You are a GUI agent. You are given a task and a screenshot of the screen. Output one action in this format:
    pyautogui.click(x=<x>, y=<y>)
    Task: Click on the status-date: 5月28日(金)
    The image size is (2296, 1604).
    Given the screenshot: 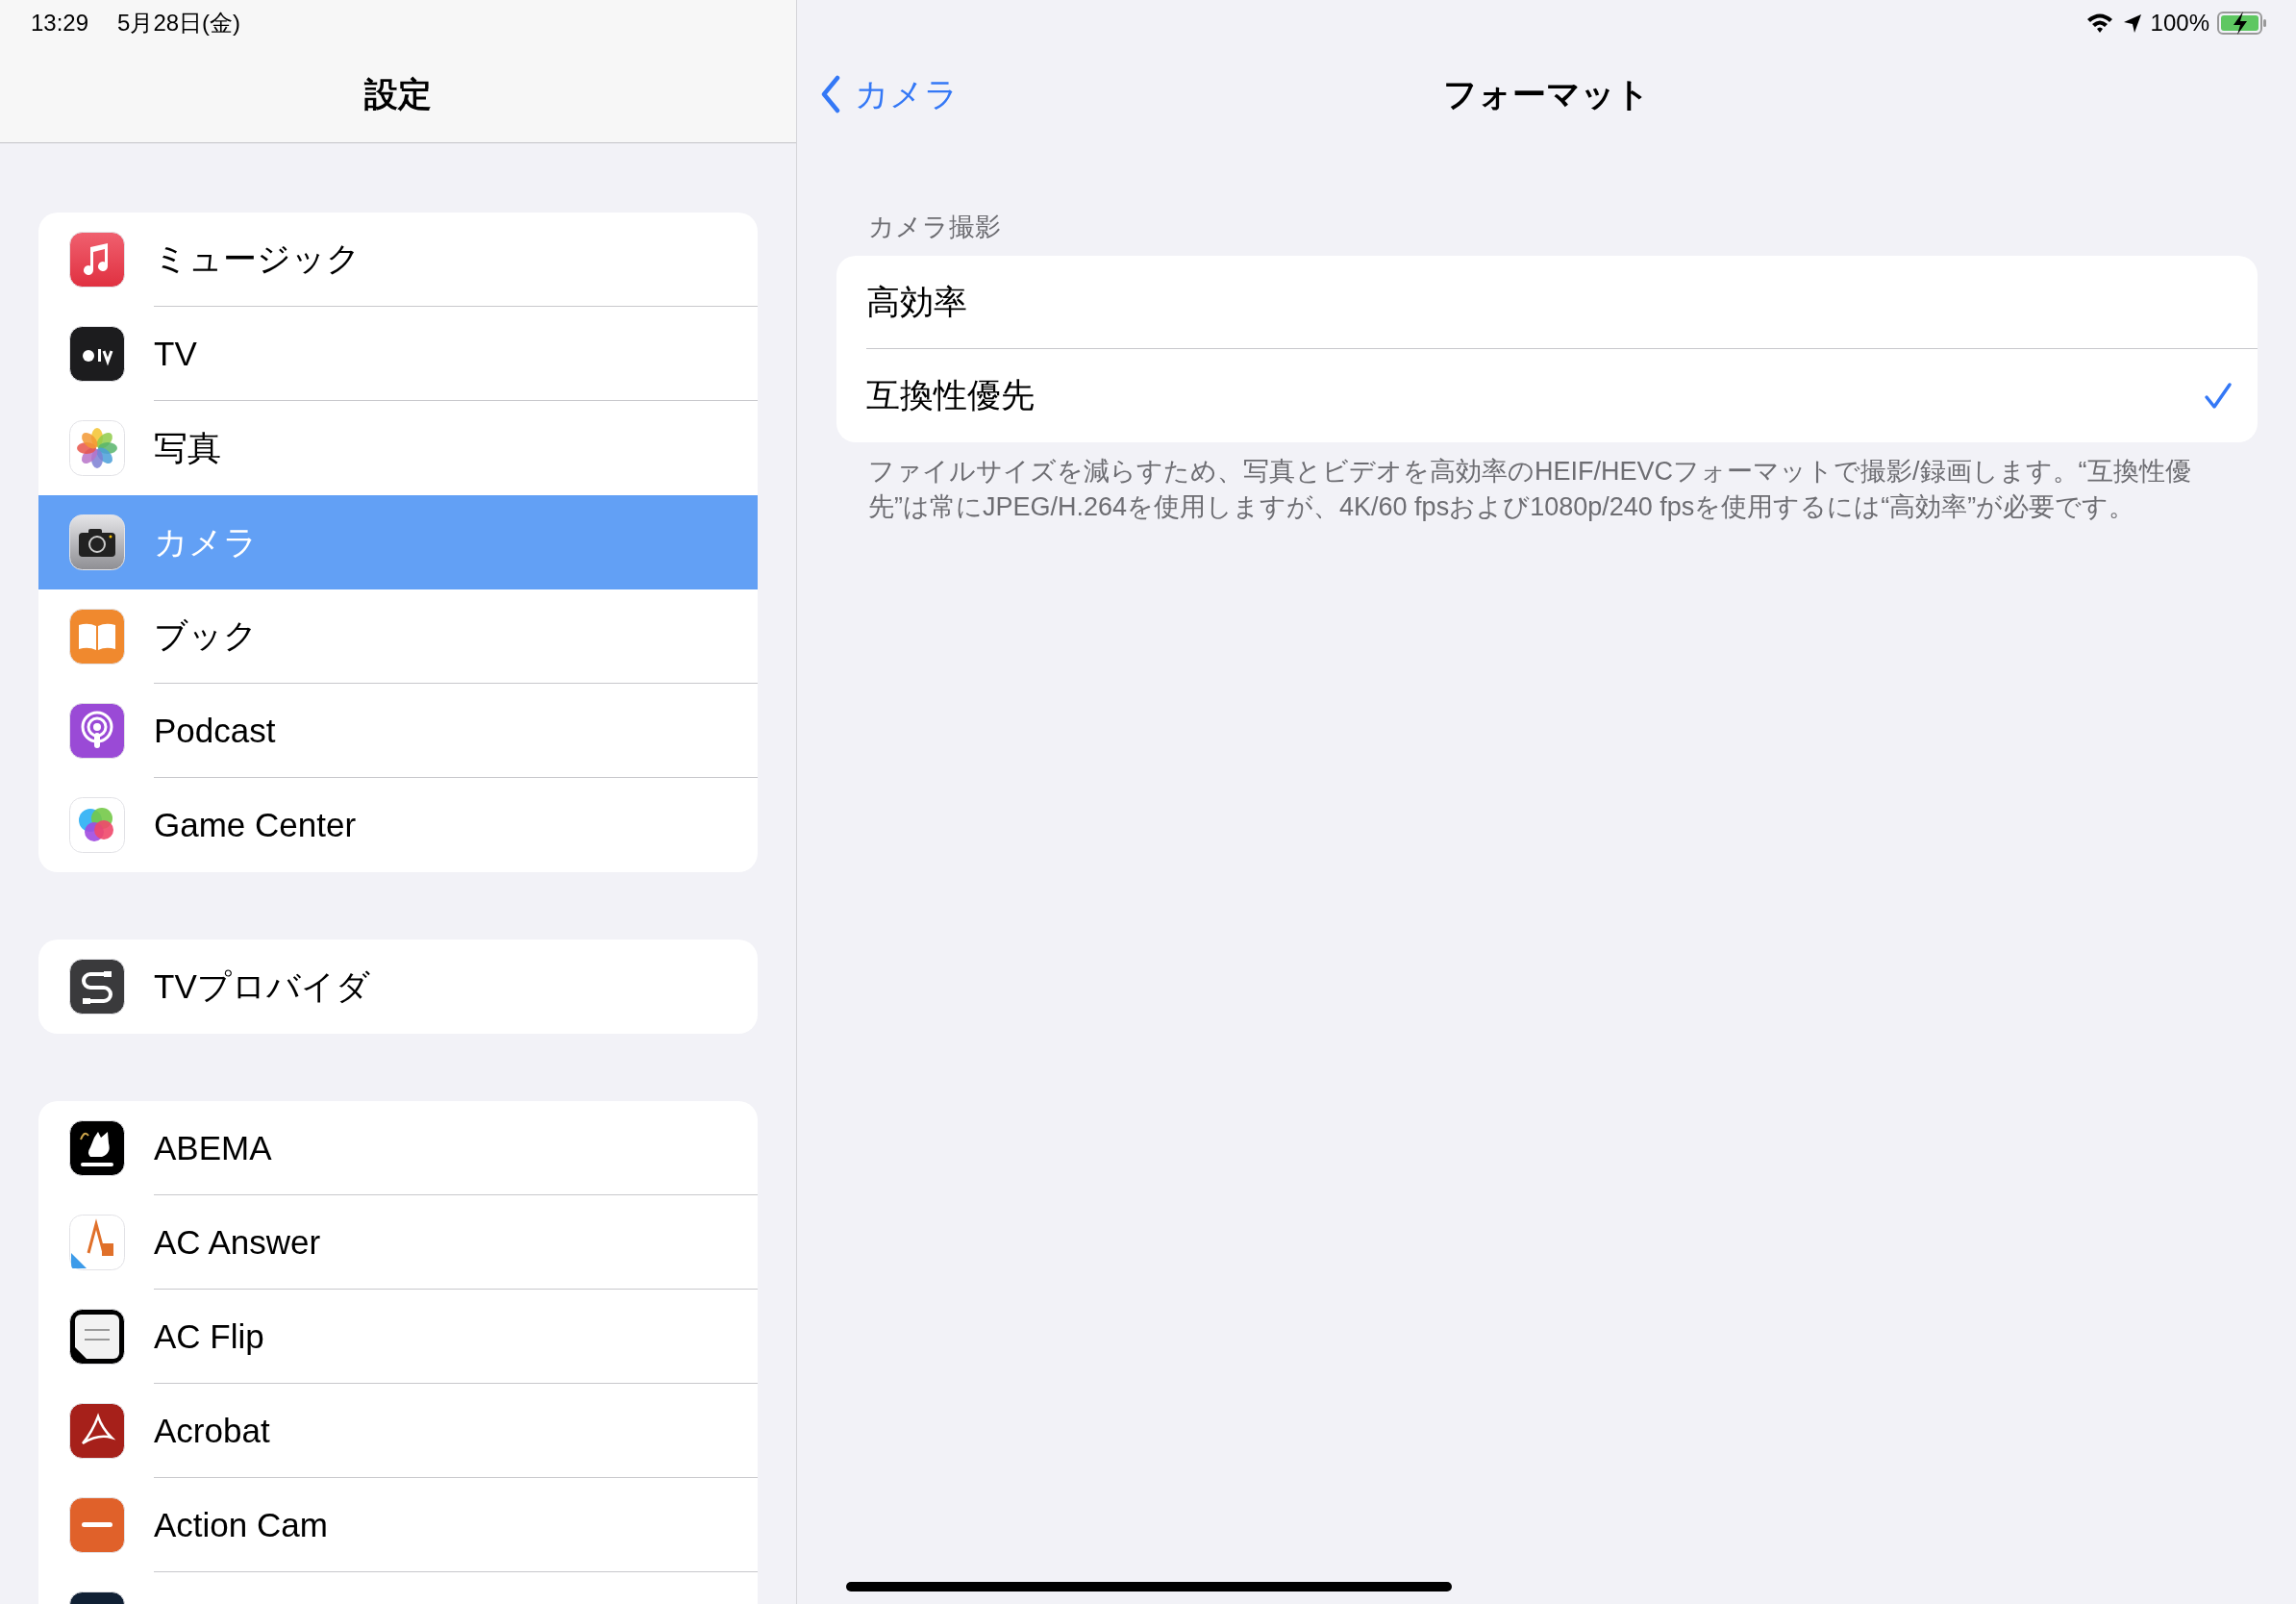 What is the action you would take?
    pyautogui.click(x=179, y=23)
    